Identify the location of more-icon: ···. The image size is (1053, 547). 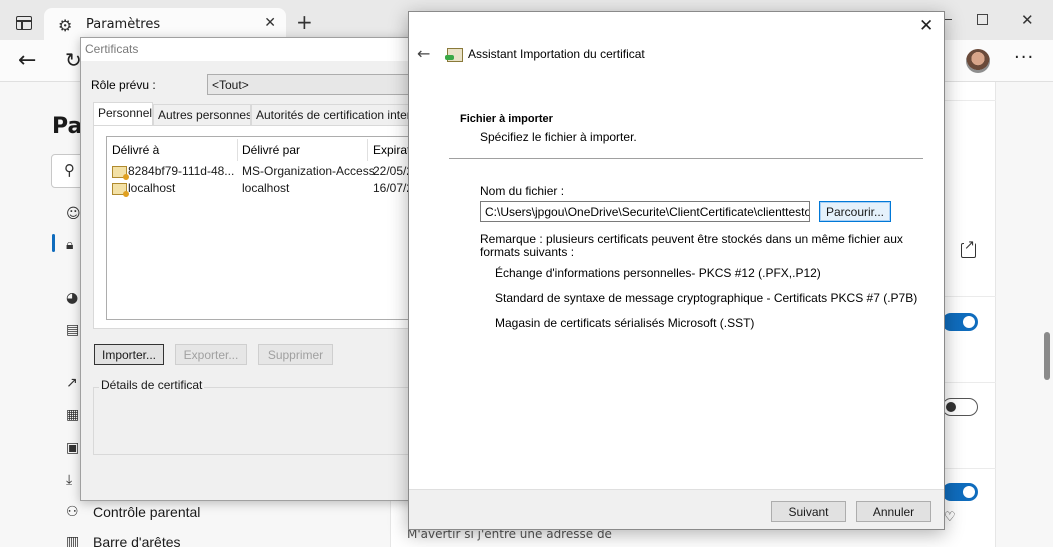
(1024, 57).